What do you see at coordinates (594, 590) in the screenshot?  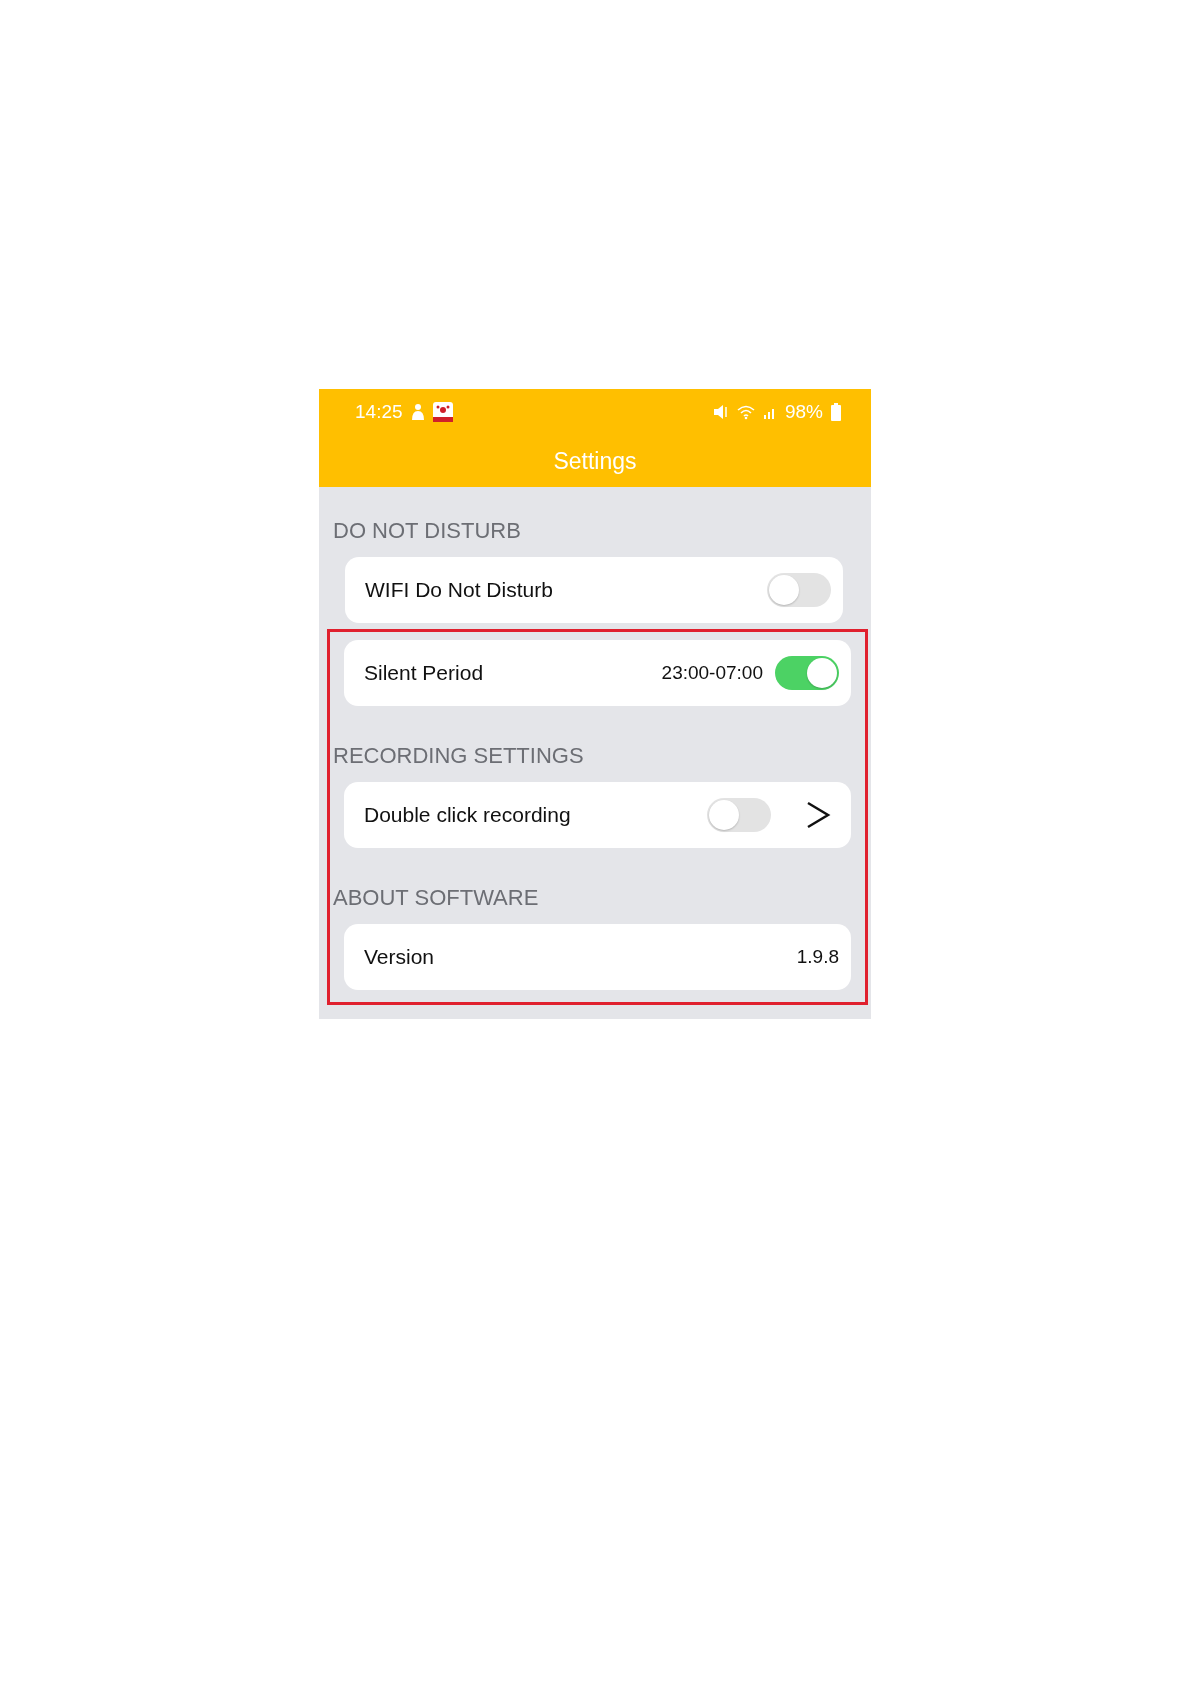 I see `settings-row: WIFI Do Not Disturb` at bounding box center [594, 590].